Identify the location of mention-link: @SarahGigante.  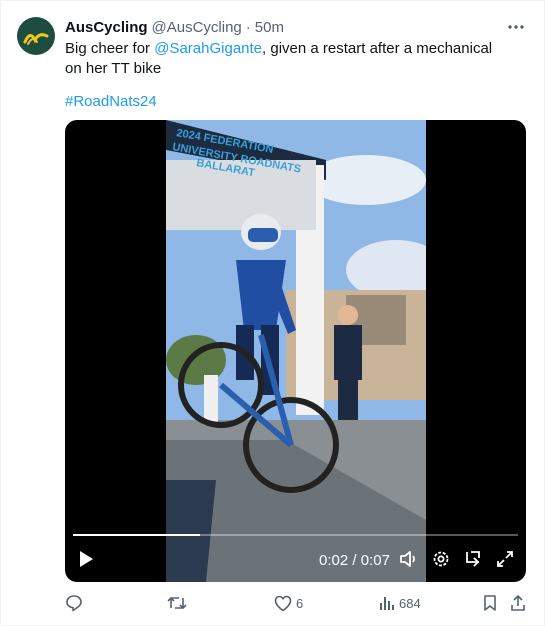
(208, 48).